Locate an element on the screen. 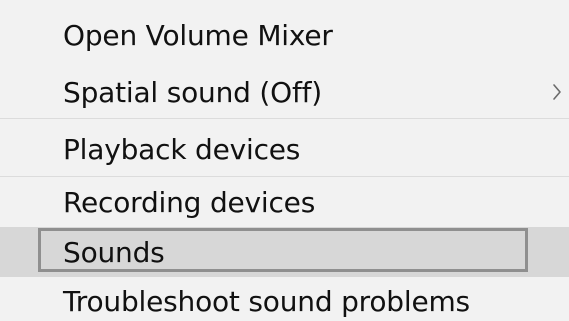  menu-item-label: Troubleshoot sound problems is located at coordinates (266, 301).